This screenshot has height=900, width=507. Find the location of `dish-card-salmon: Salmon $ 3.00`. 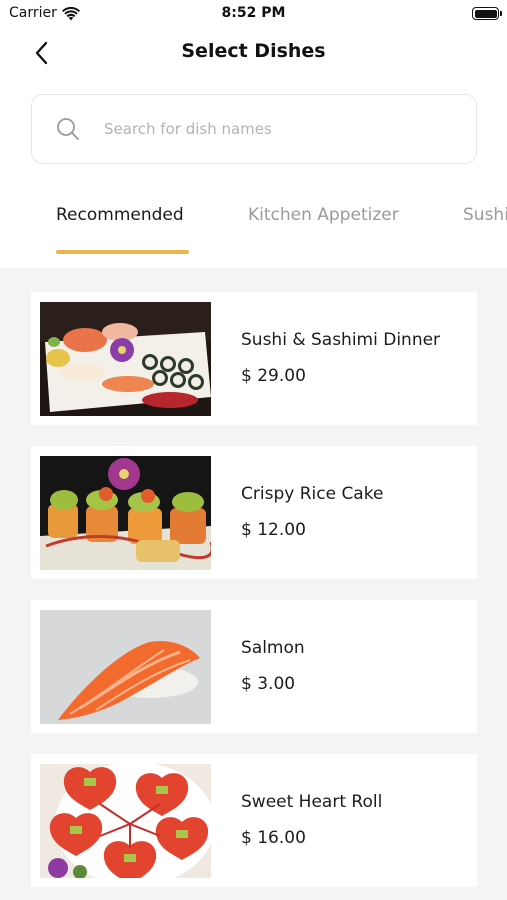

dish-card-salmon: Salmon $ 3.00 is located at coordinates (254, 666).